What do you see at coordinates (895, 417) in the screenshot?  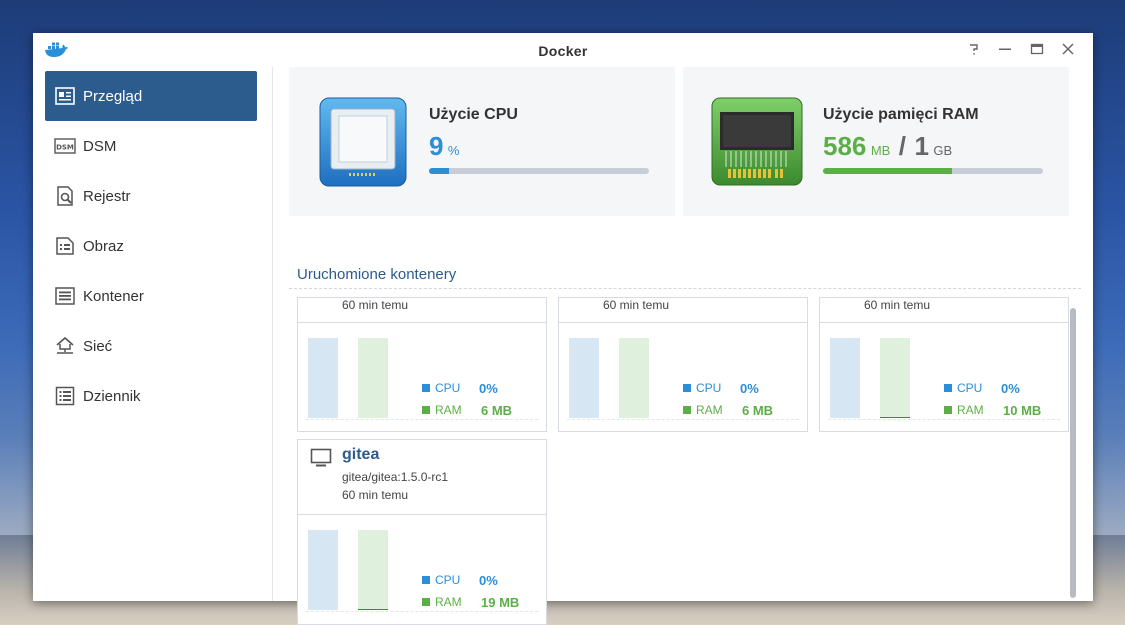 I see `ram-usage-mini-fill` at bounding box center [895, 417].